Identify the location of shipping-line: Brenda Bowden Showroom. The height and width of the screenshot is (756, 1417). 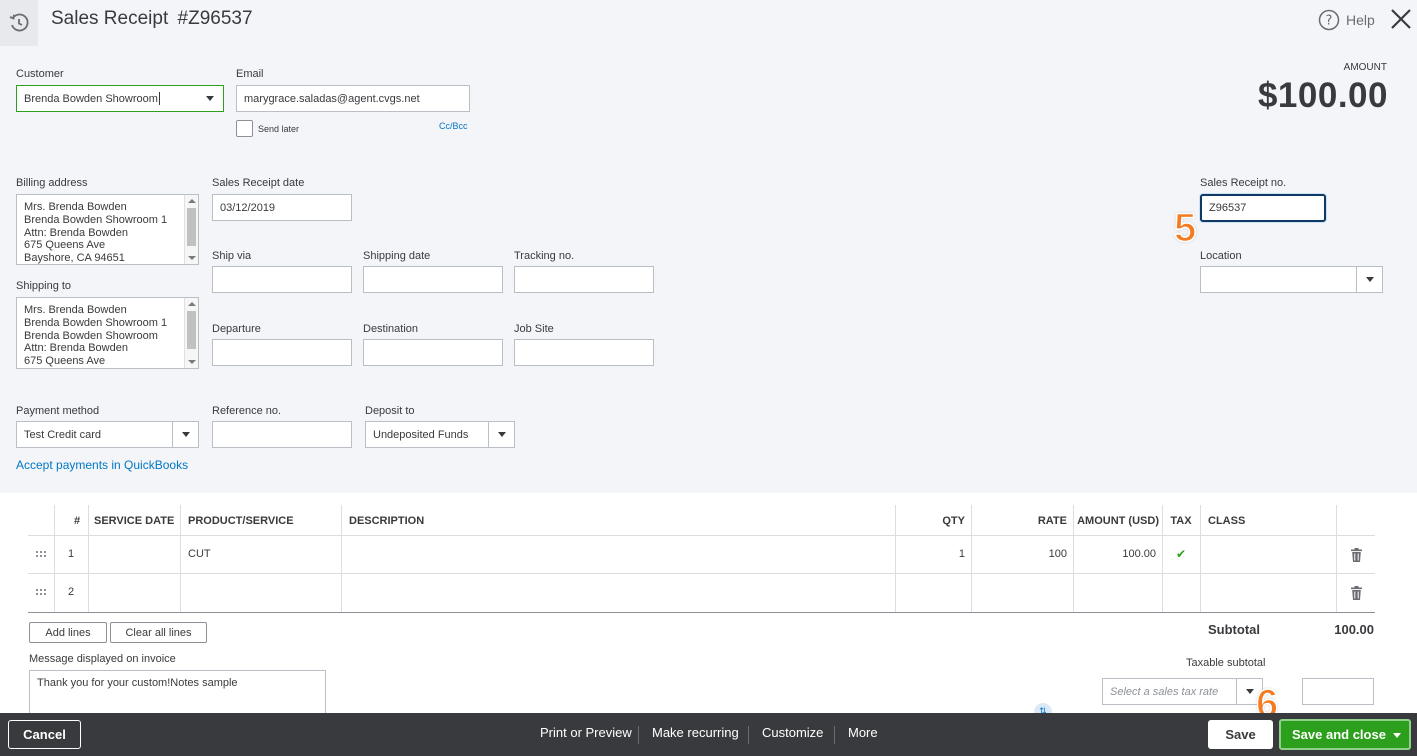
(91, 335).